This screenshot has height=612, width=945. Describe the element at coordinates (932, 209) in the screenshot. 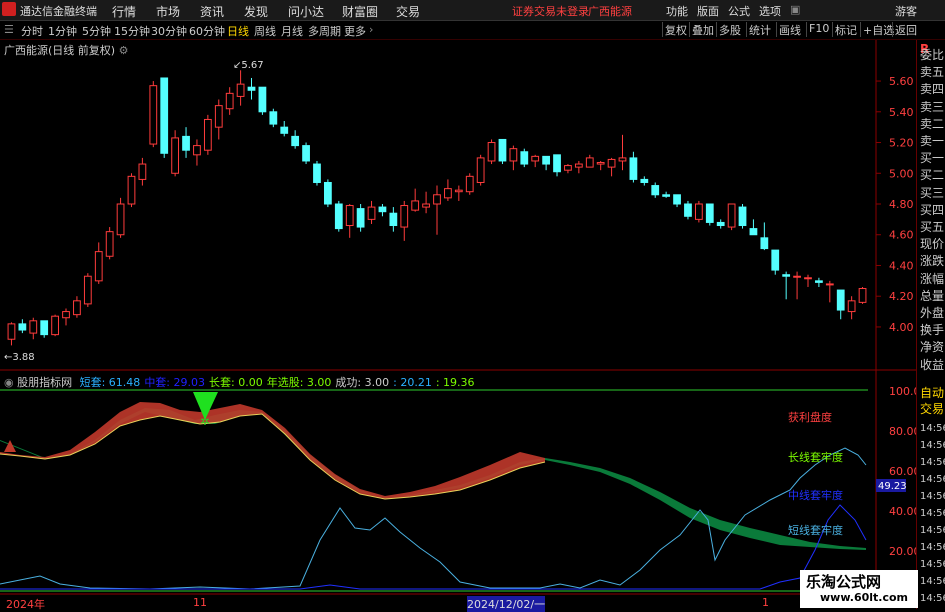

I see `quote-field-9: 买四` at that location.